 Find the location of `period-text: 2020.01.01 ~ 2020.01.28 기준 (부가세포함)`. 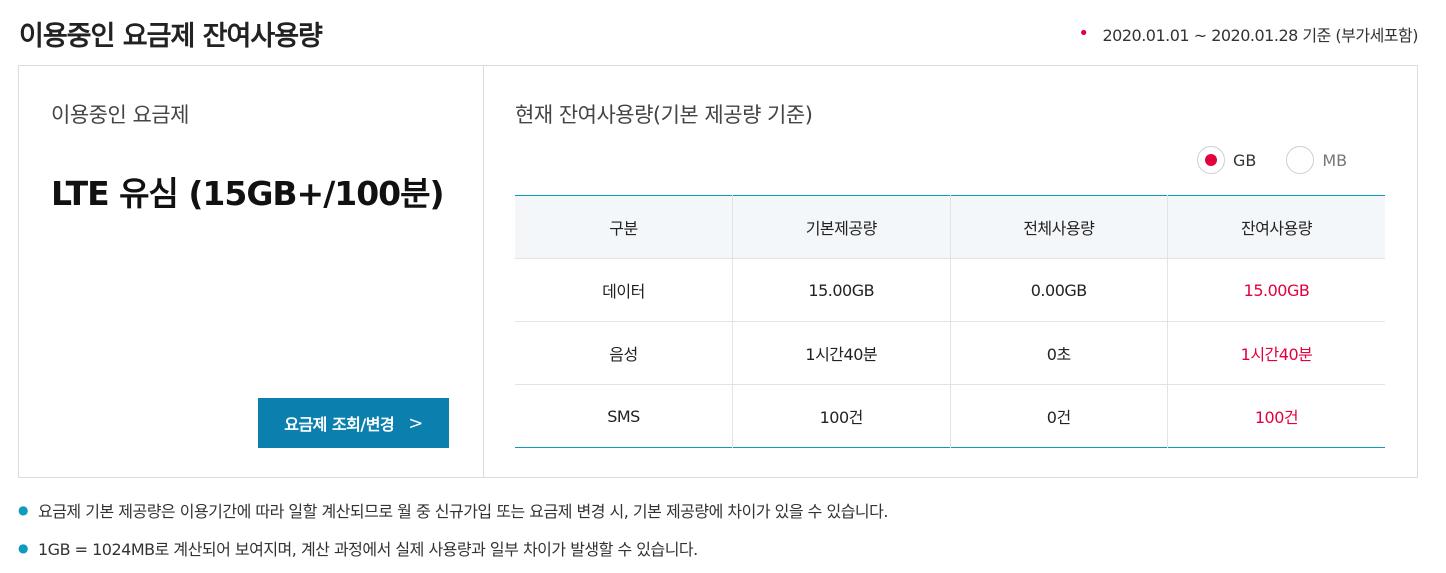

period-text: 2020.01.01 ~ 2020.01.28 기준 (부가세포함) is located at coordinates (1260, 35).